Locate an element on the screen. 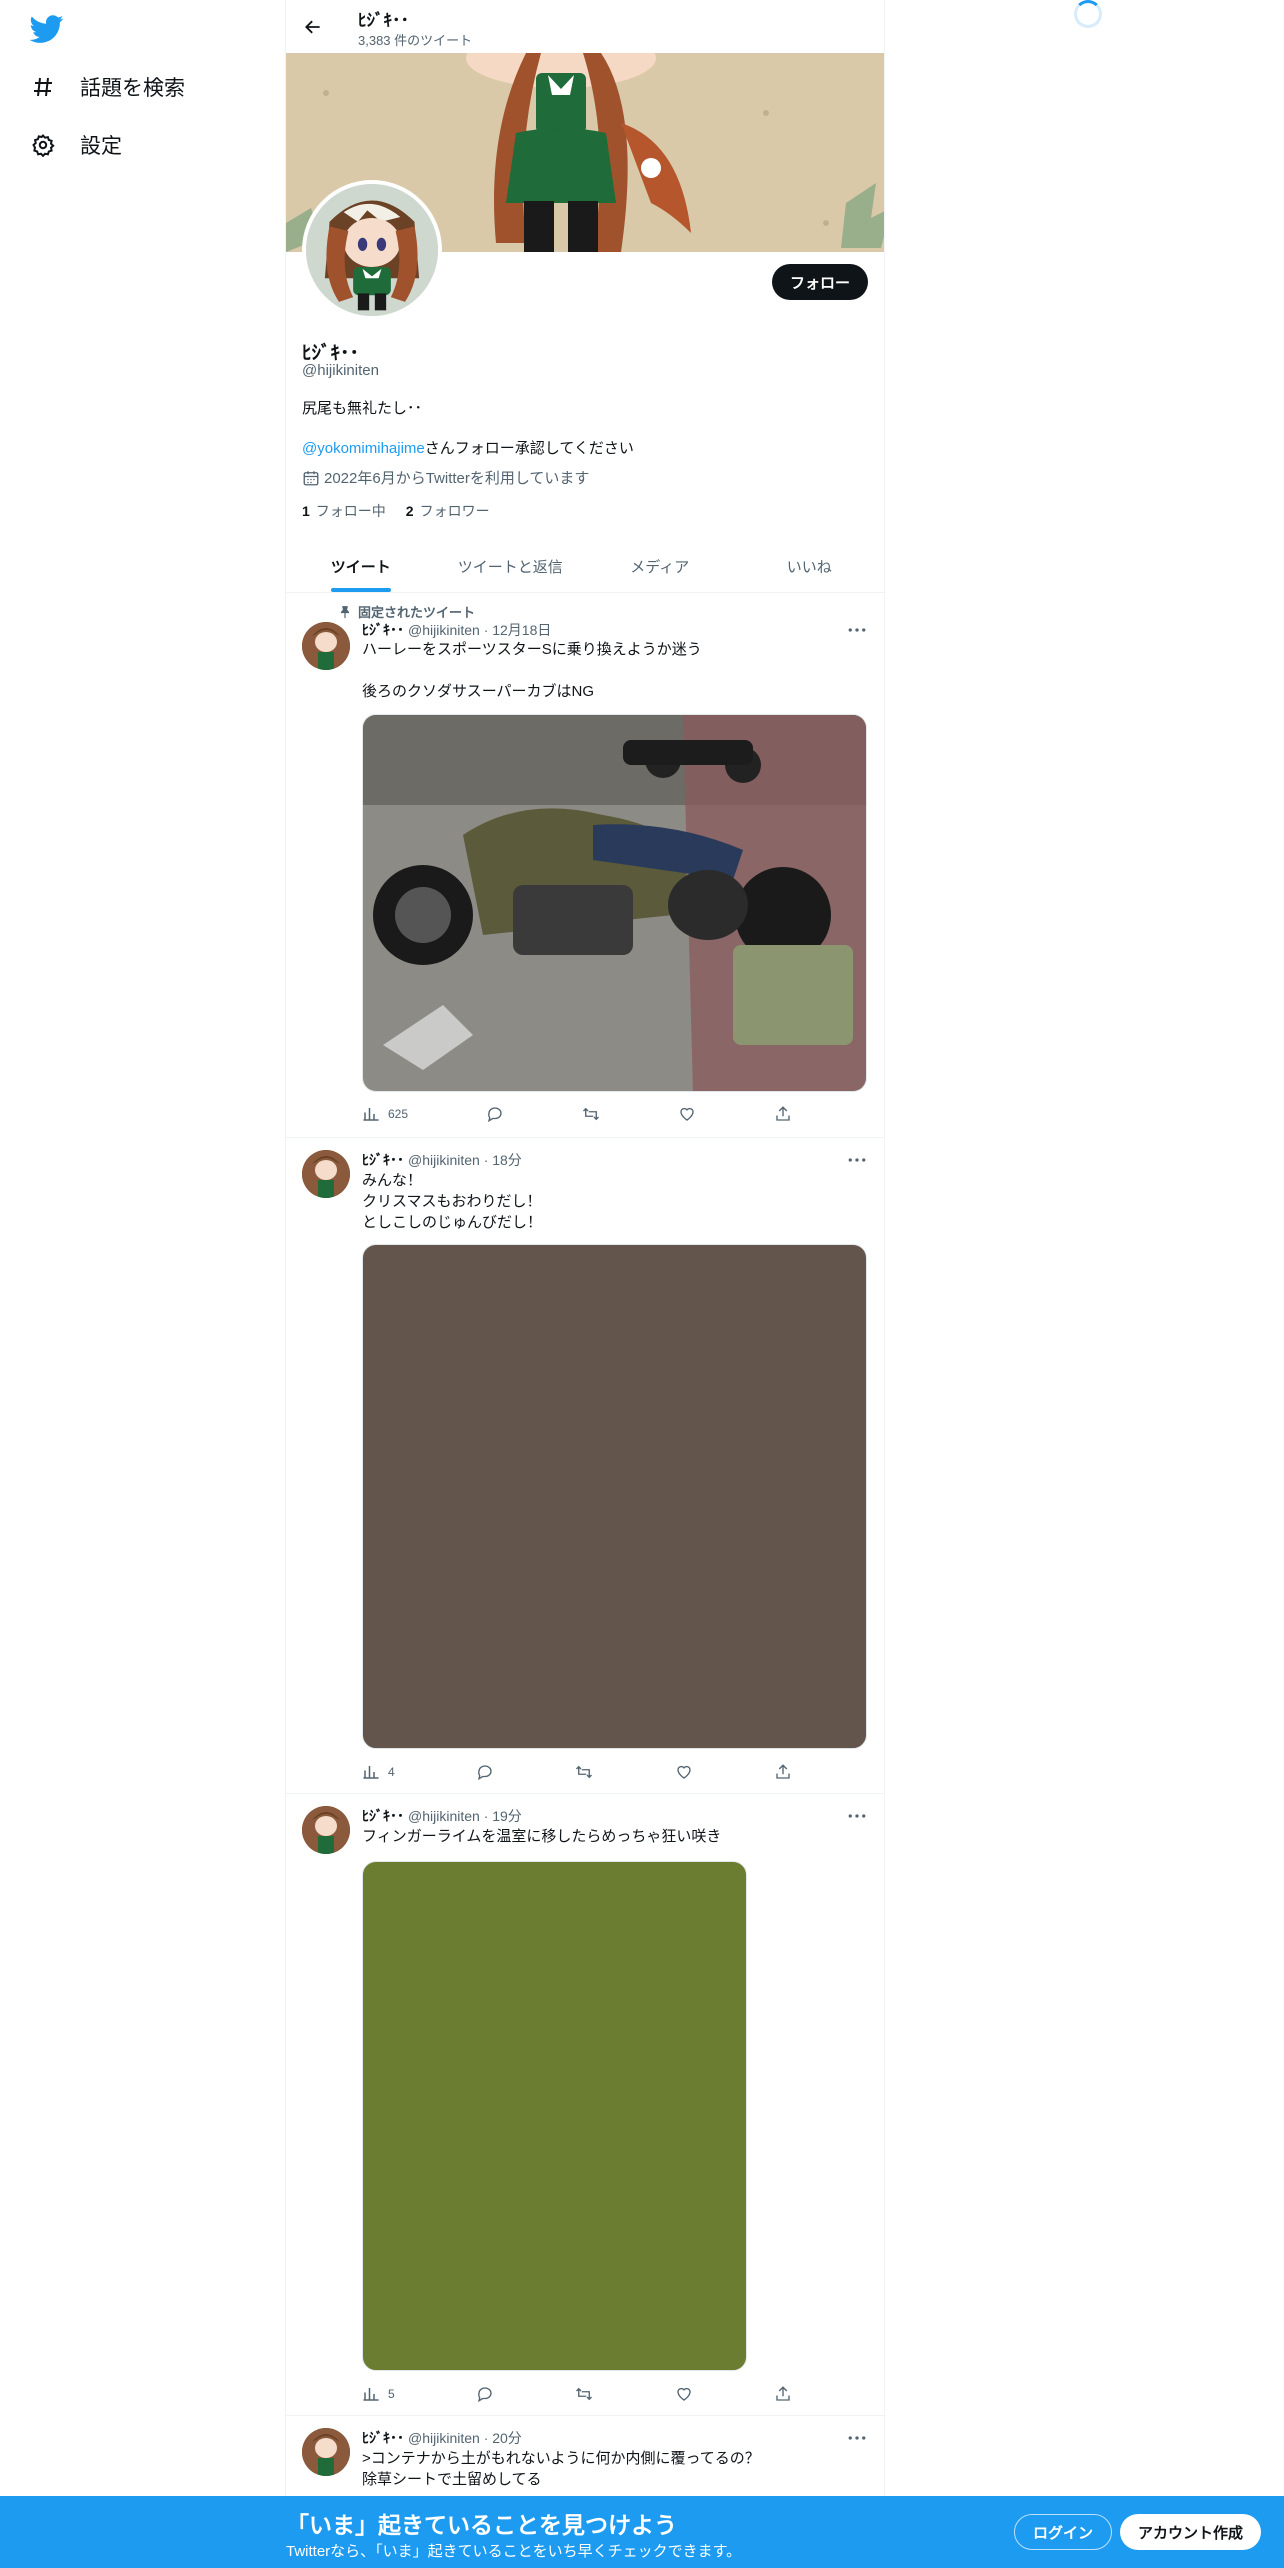 Image resolution: width=1284 pixels, height=2568 pixels. tweet-header: ﾋｼﾞｷ･･ @hijikiniten · 18分 is located at coordinates (442, 1160).